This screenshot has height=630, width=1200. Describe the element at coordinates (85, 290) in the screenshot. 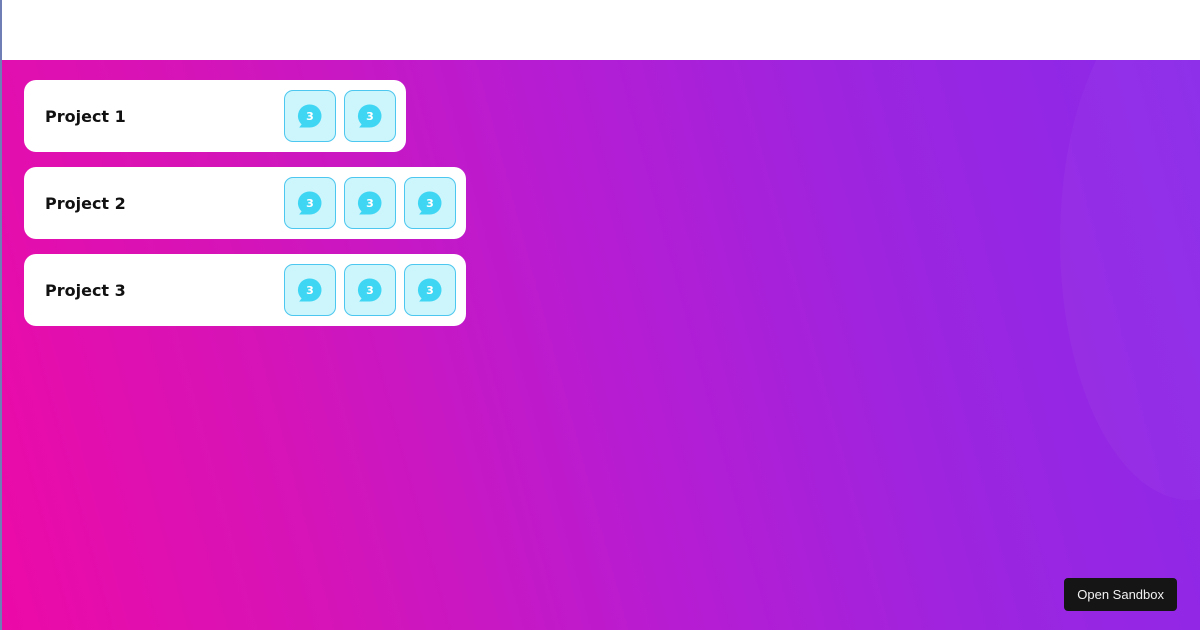

I see `project-title: Project 3` at that location.